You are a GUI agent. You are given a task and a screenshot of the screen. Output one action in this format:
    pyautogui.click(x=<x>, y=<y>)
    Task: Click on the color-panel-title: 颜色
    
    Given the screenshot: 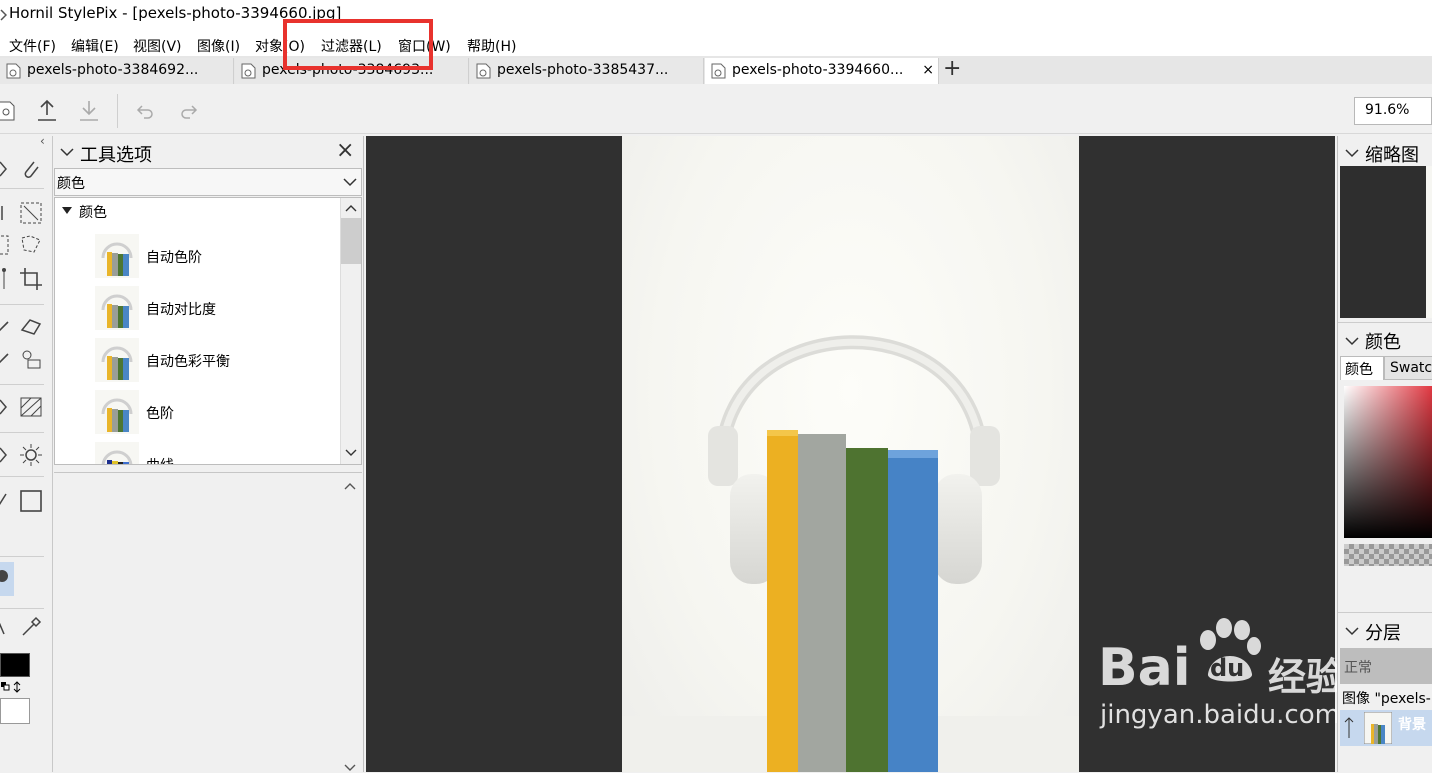 What is the action you would take?
    pyautogui.click(x=1383, y=342)
    